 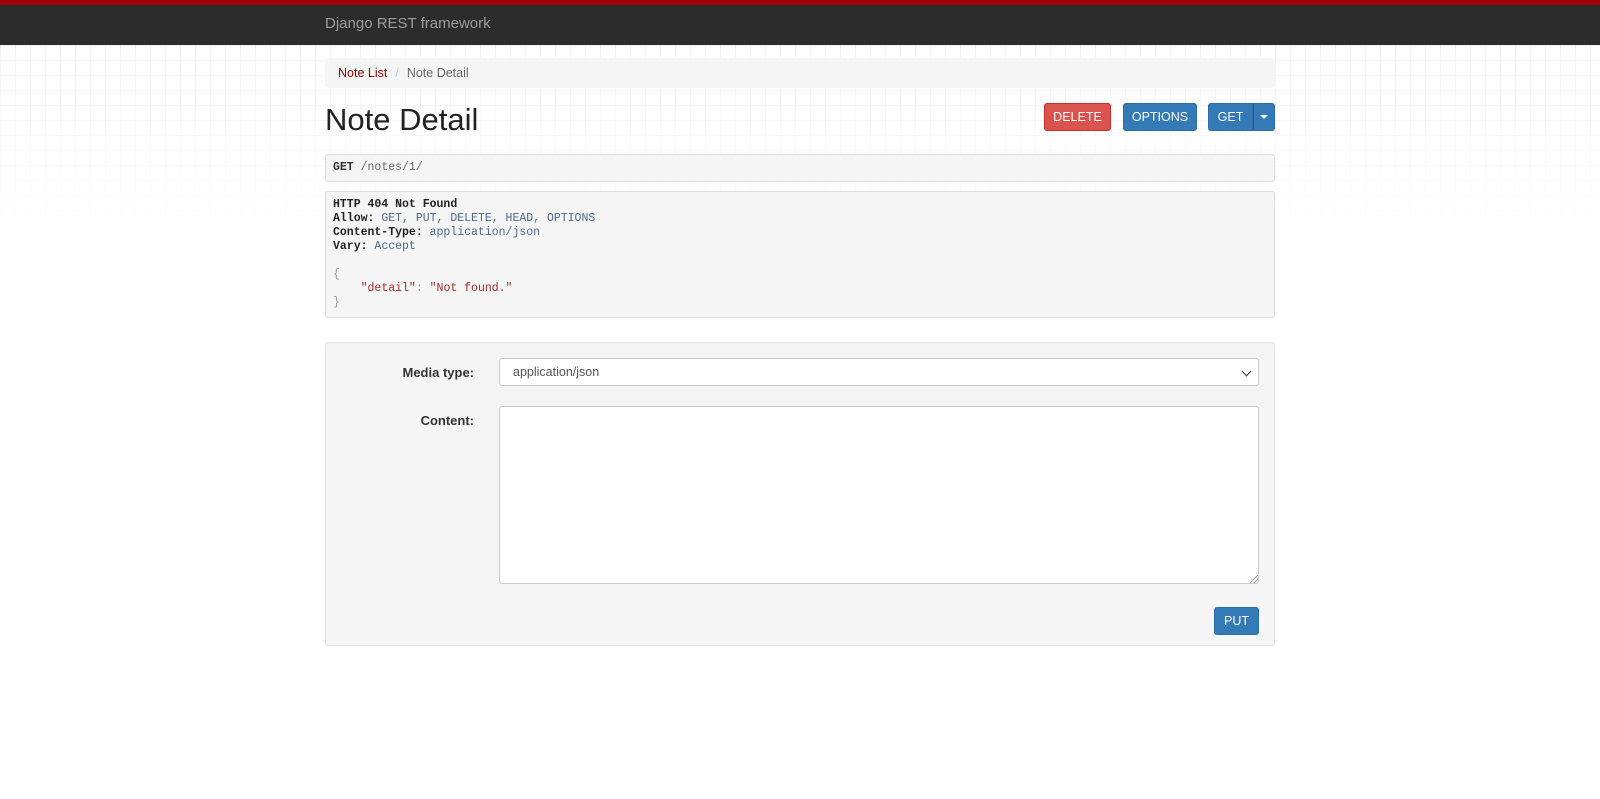 I want to click on media-type-select: application/json, so click(x=879, y=372).